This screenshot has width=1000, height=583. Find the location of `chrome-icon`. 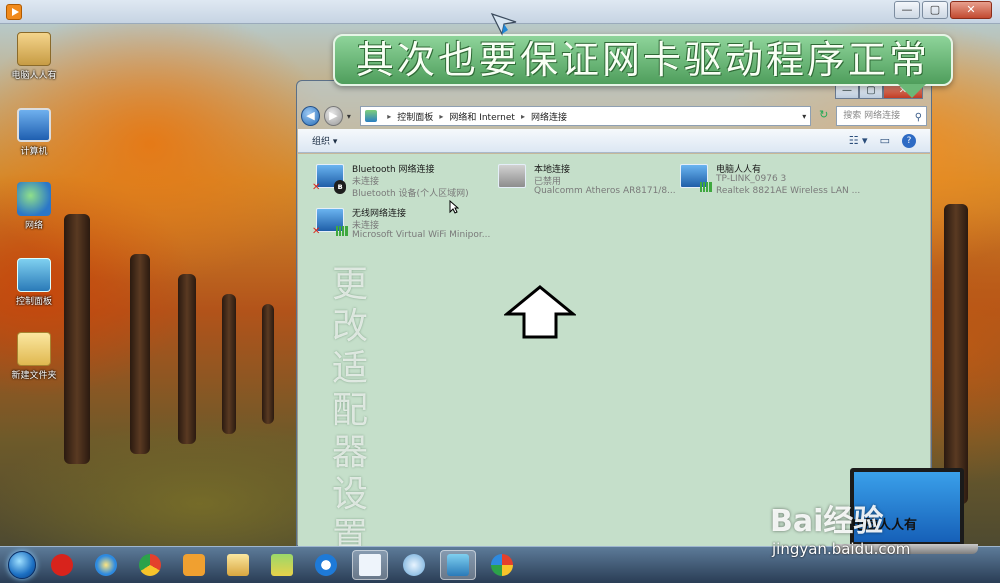

chrome-icon is located at coordinates (150, 565).